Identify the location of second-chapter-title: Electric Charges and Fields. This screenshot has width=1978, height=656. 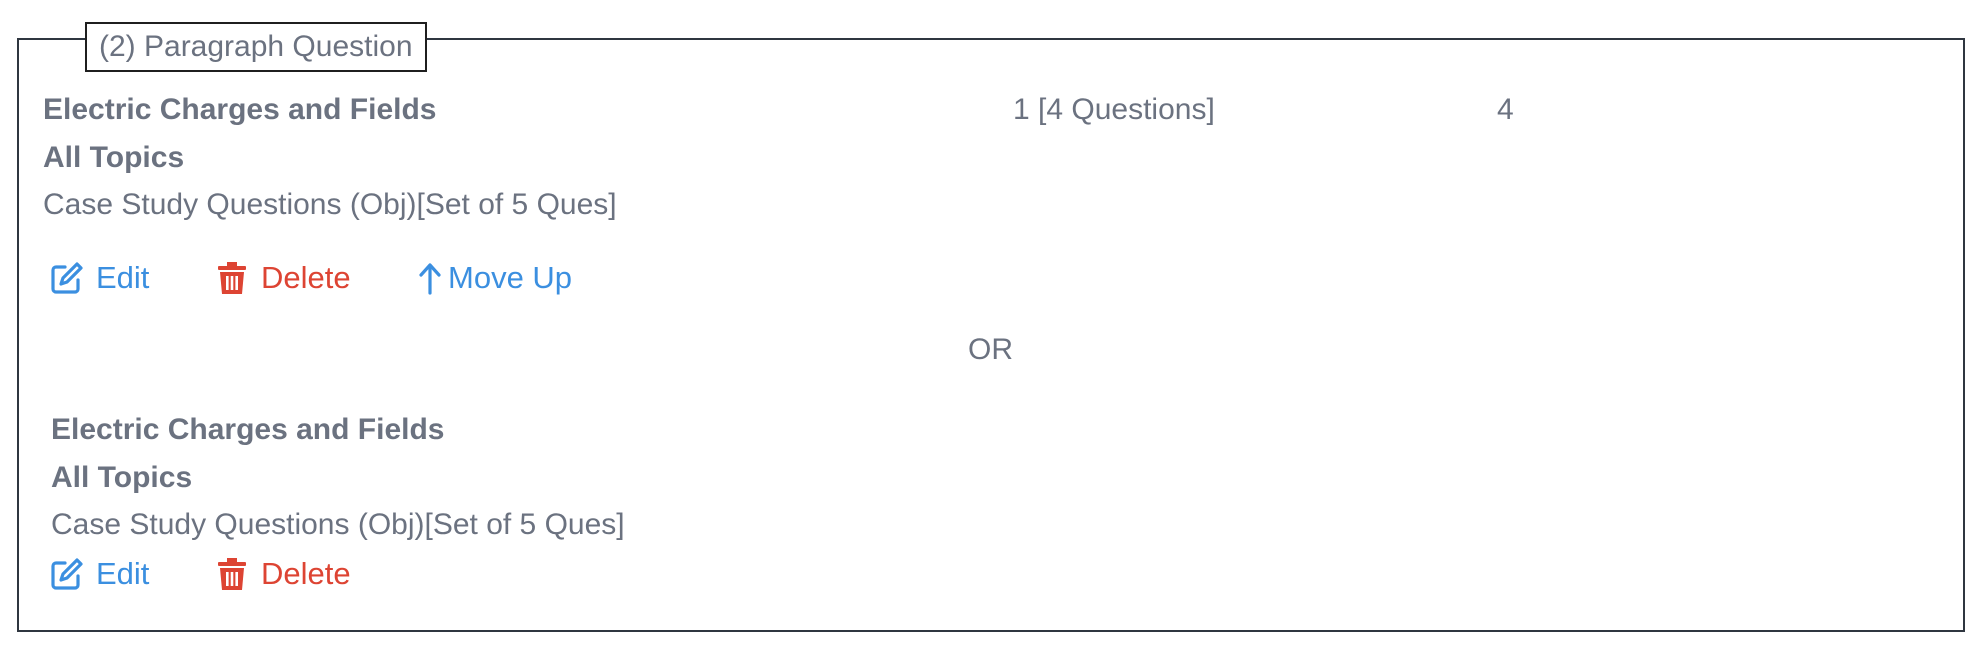
(248, 429).